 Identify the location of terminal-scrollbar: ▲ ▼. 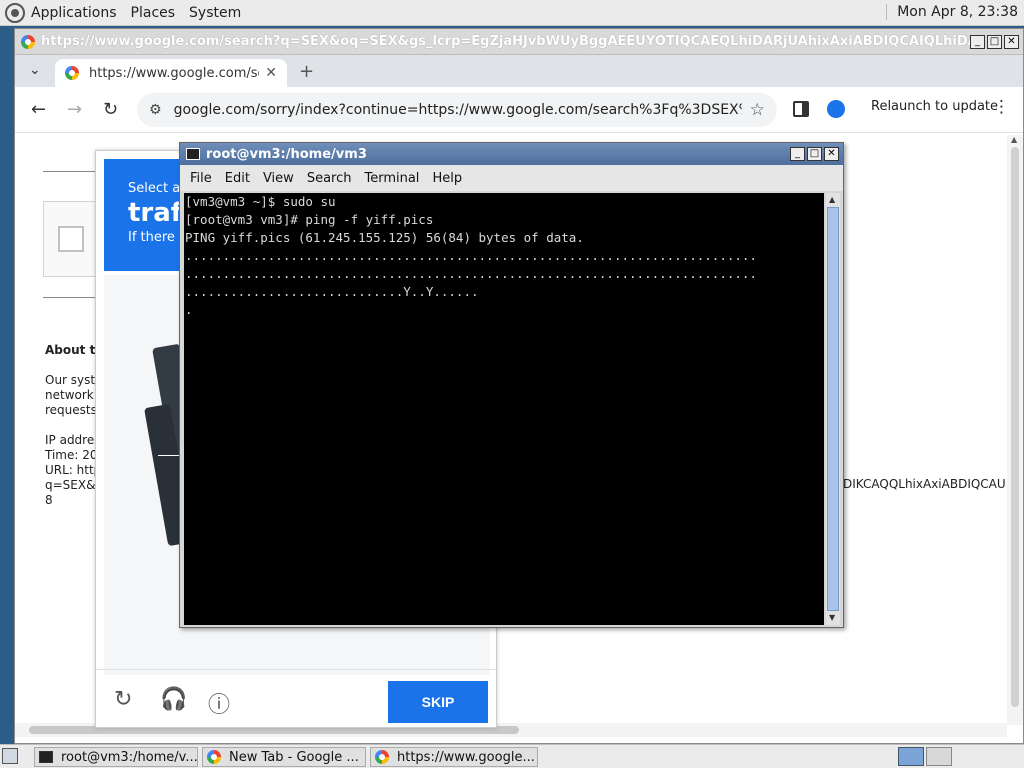
(833, 409).